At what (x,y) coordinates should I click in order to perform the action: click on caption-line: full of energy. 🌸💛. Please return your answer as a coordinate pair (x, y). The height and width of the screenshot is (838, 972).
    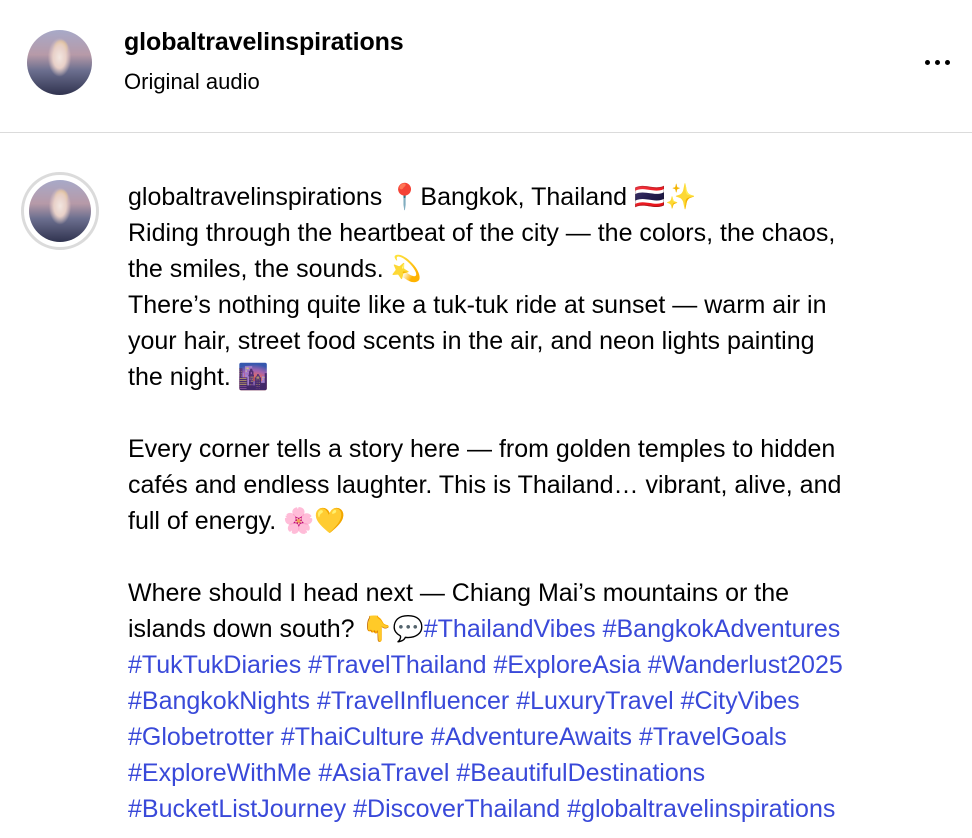
    Looking at the image, I should click on (237, 521).